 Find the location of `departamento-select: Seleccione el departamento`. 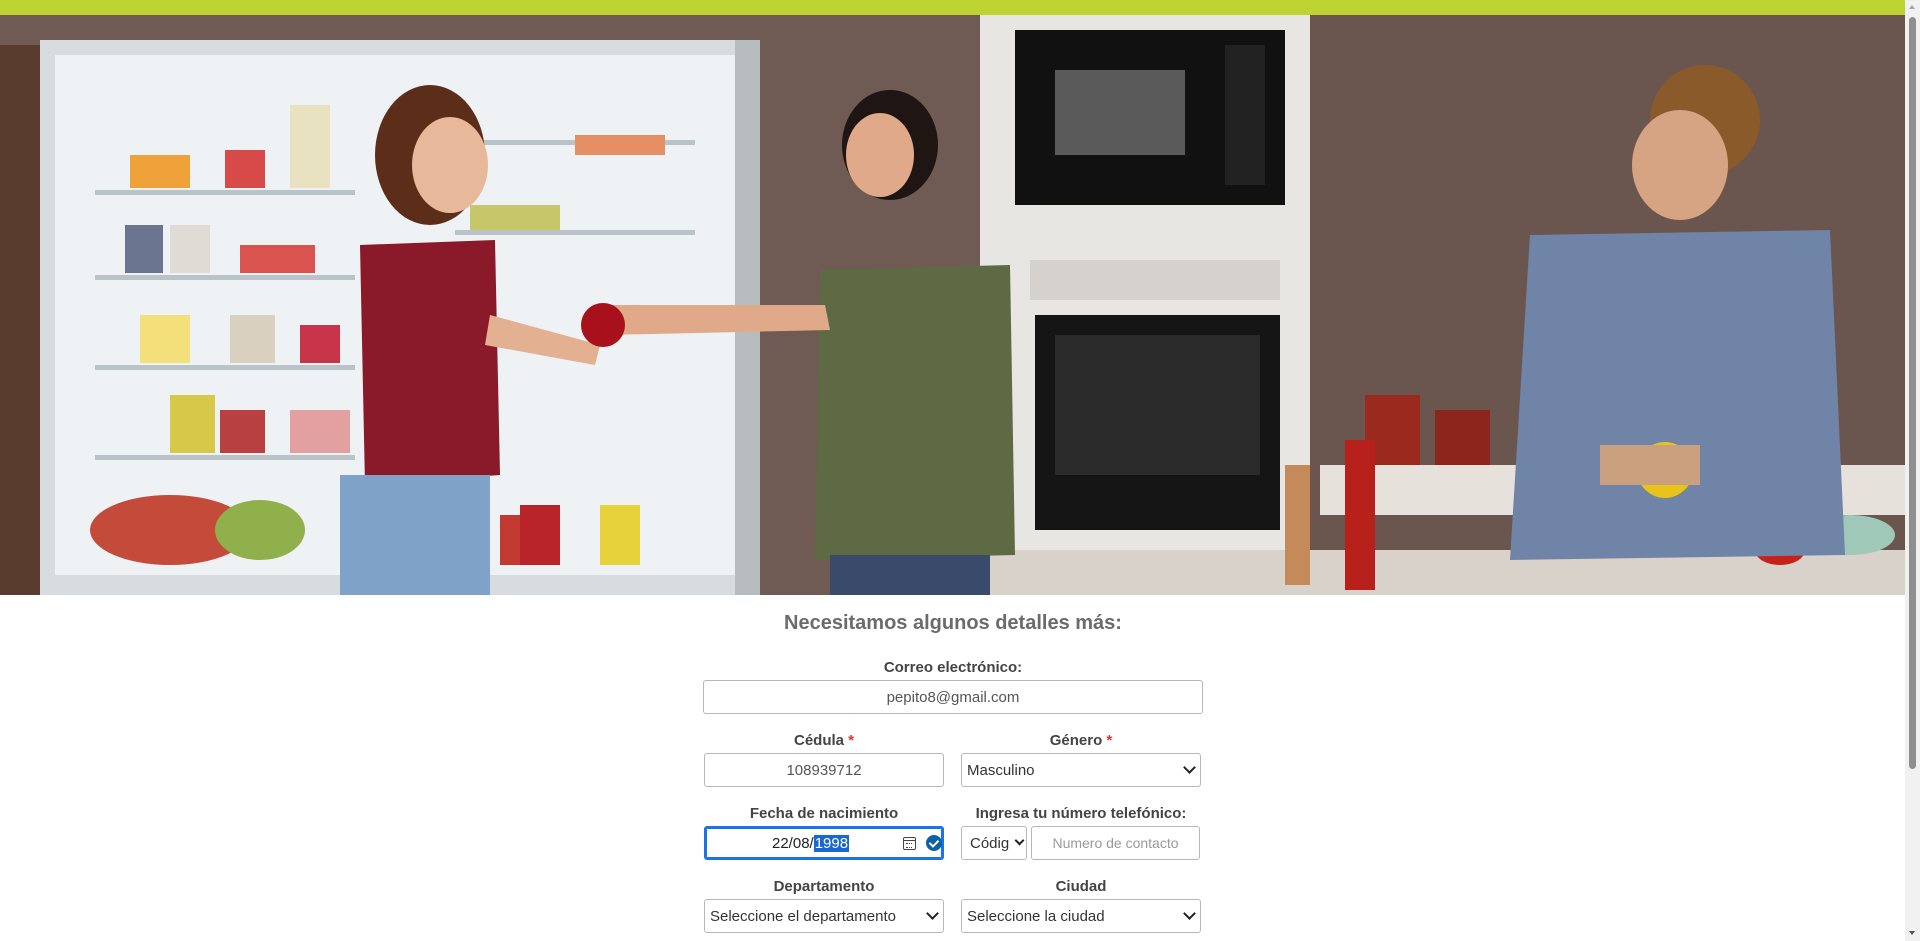

departamento-select: Seleccione el departamento is located at coordinates (824, 916).